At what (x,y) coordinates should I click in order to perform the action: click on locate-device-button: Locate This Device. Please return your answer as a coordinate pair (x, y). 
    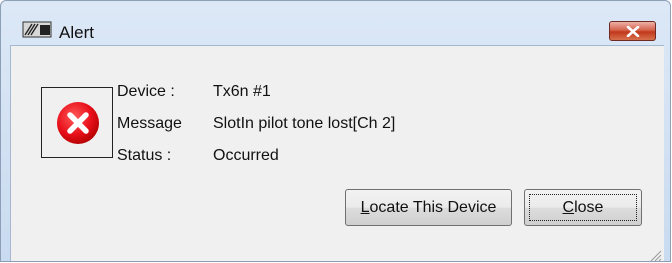
    Looking at the image, I should click on (428, 207).